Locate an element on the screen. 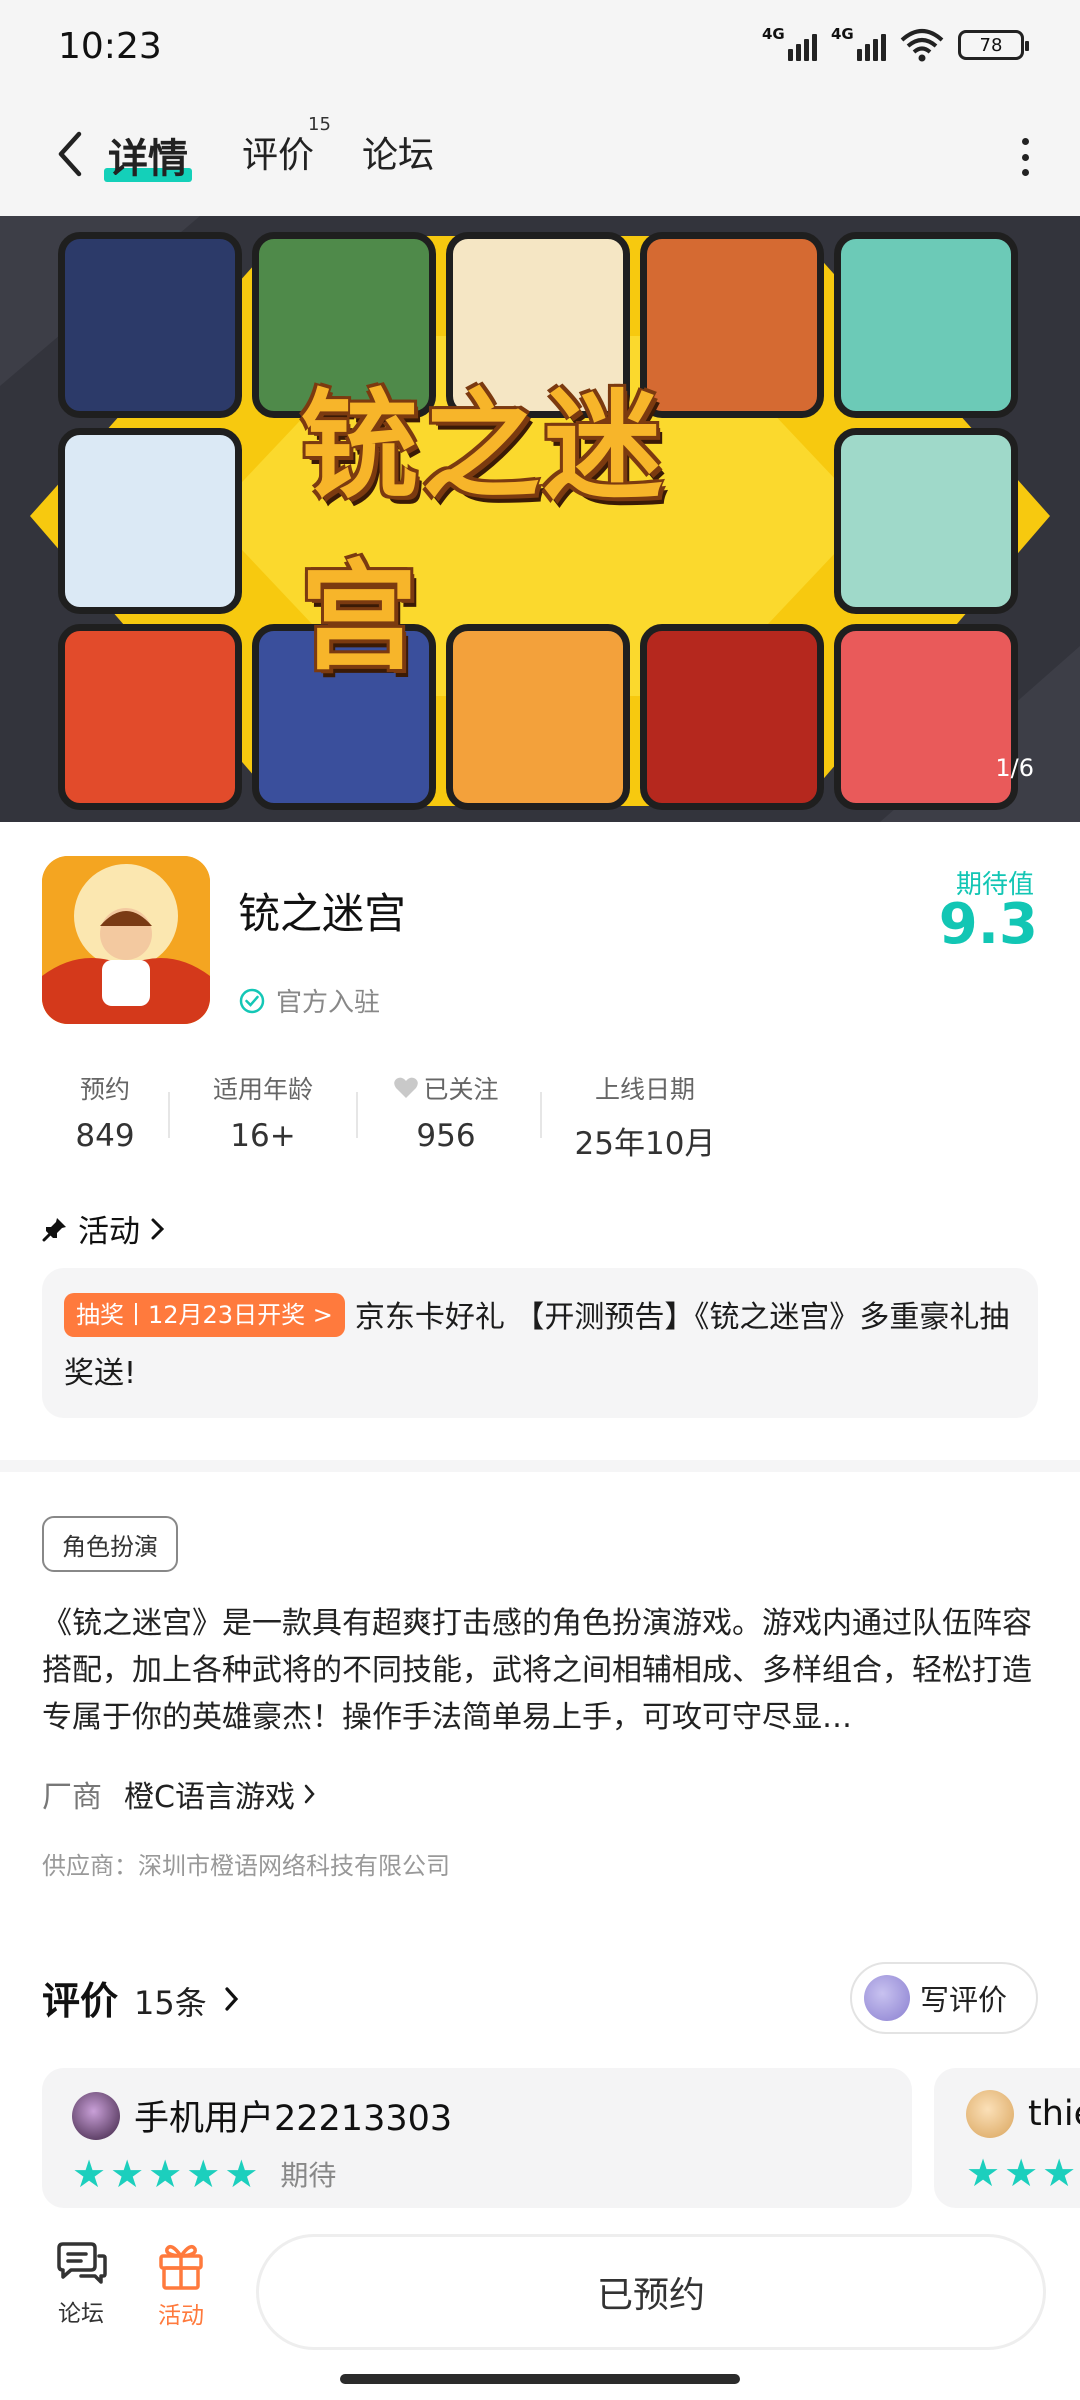 The height and width of the screenshot is (2400, 1080). stat-age-rating: 适用年龄 16+ is located at coordinates (262, 1114).